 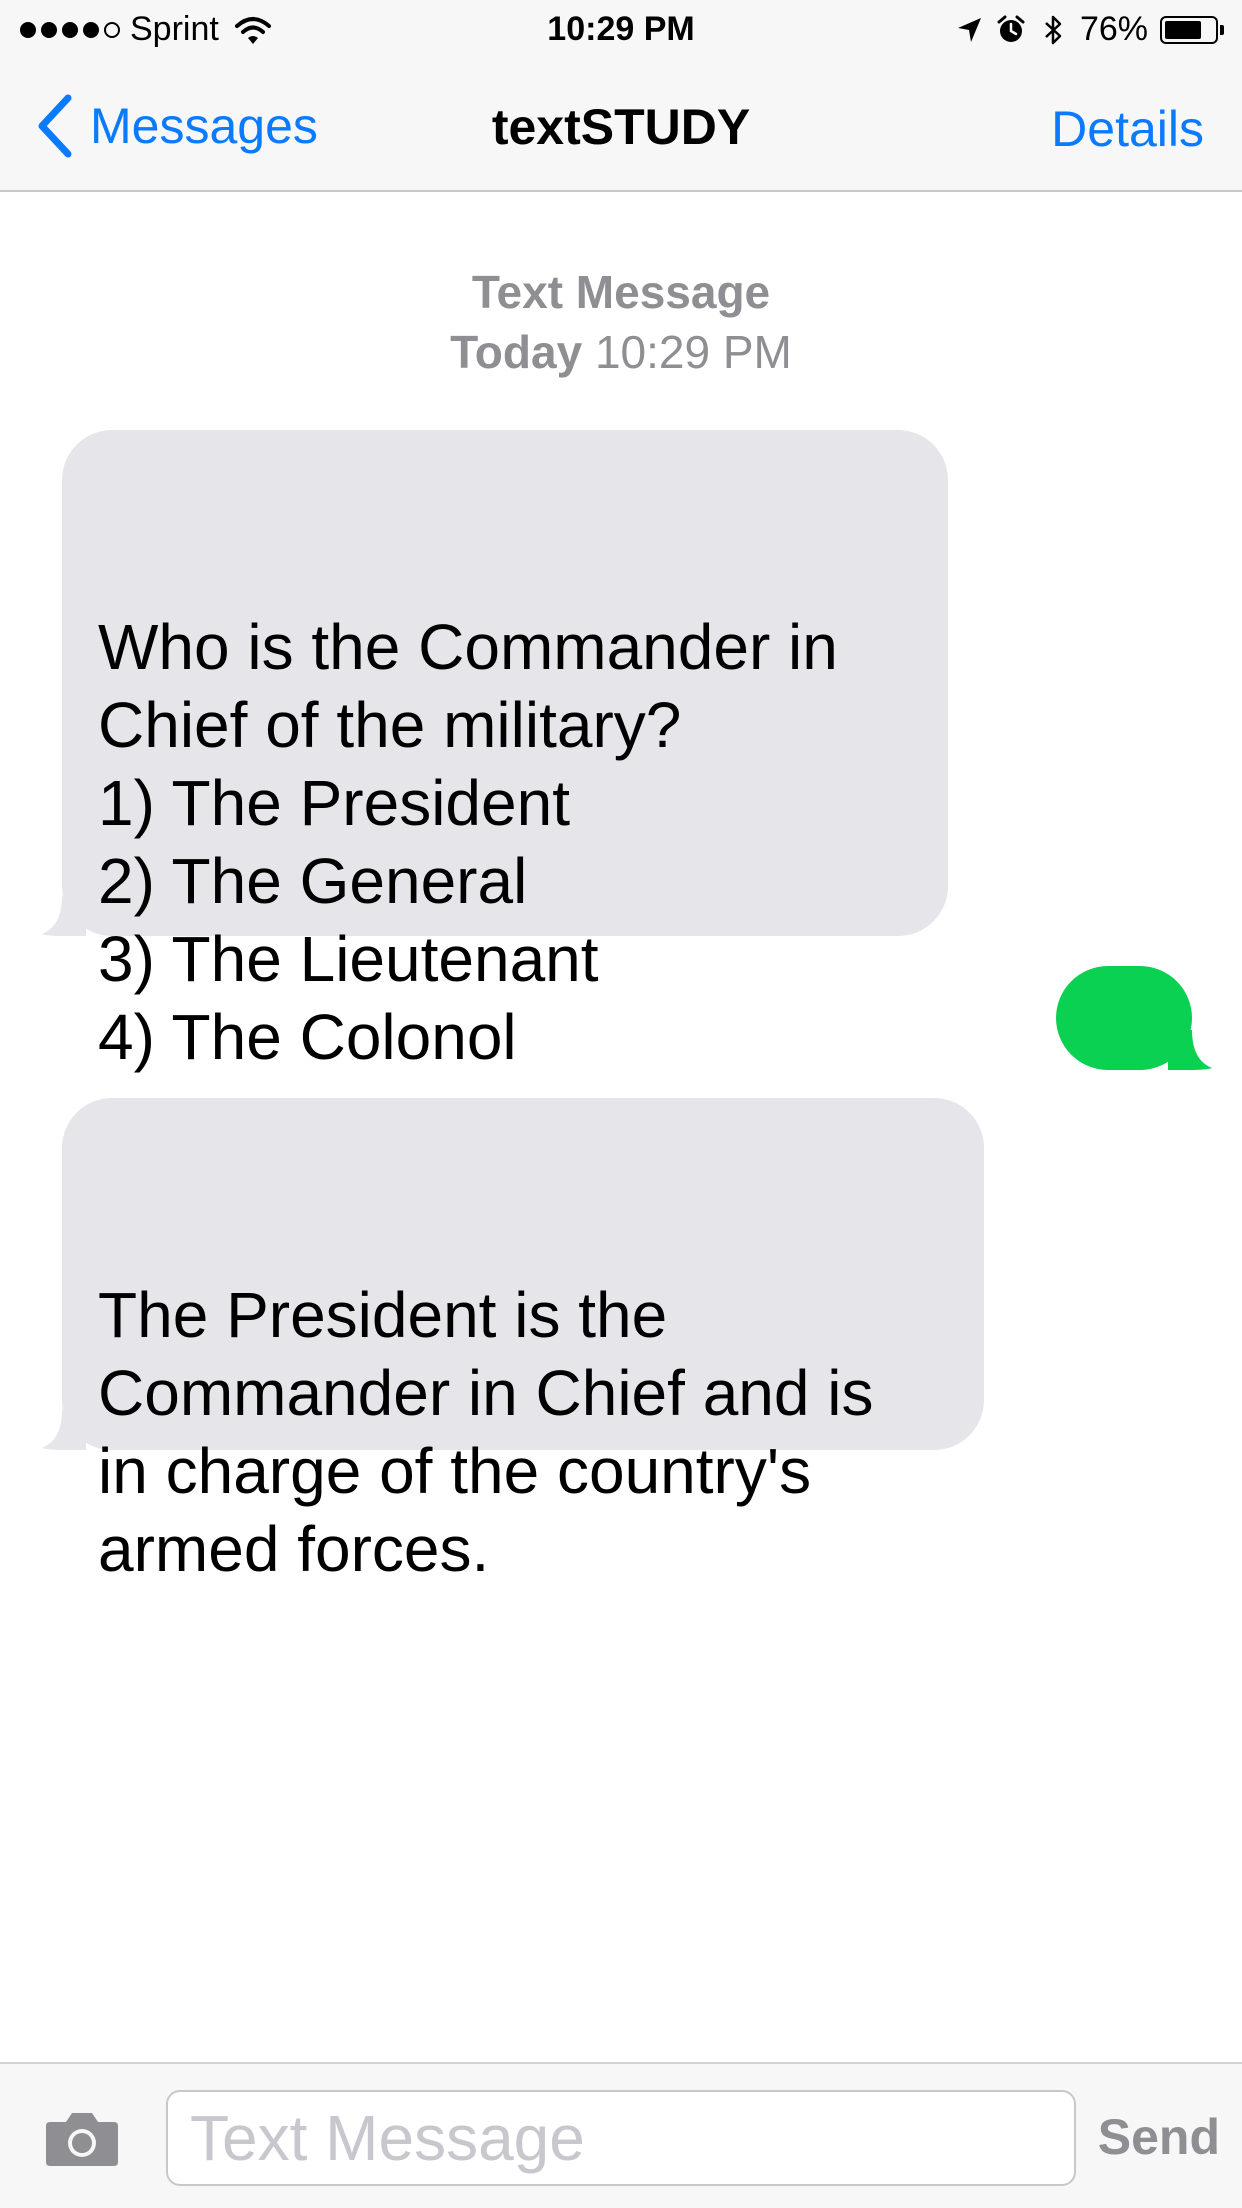 What do you see at coordinates (1134, 1114) in the screenshot?
I see `outgoing-message-bubble: 4` at bounding box center [1134, 1114].